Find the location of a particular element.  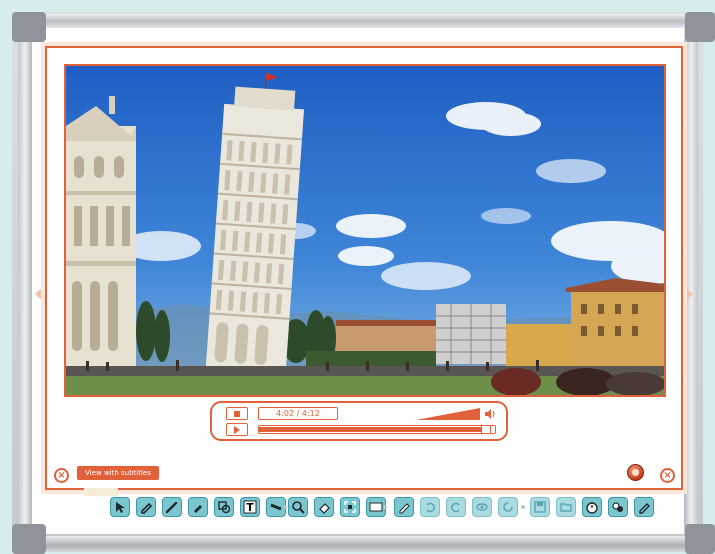

pen-icon is located at coordinates (147, 508).